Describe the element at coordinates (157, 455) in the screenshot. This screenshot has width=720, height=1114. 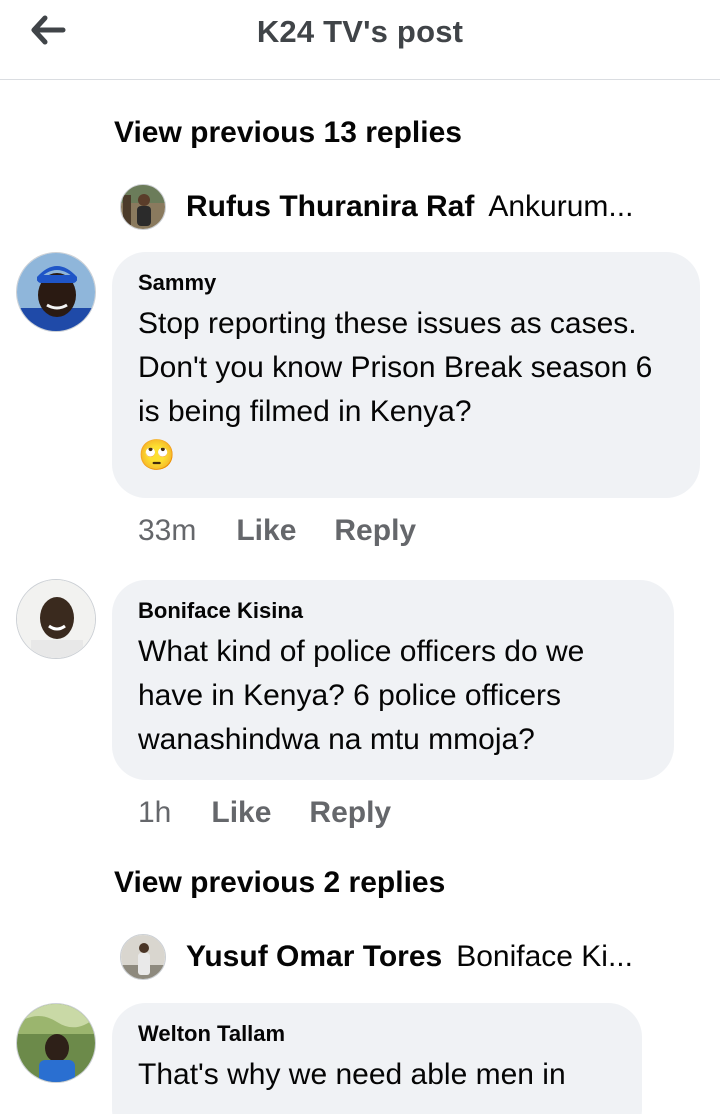
I see `eye-roll-emoji-icon: 🙄` at that location.